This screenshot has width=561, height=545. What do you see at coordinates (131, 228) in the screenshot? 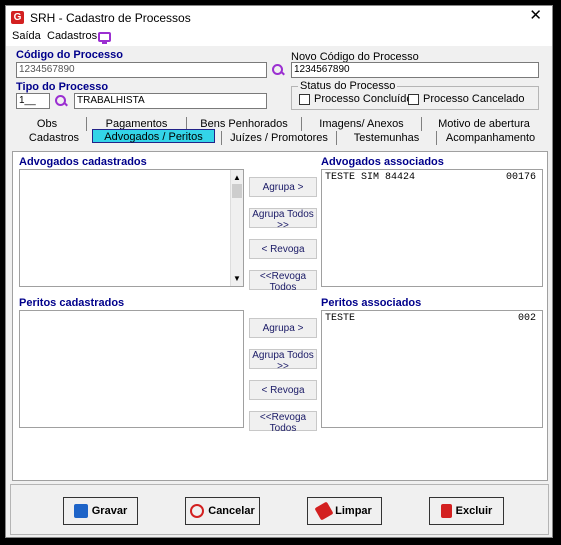
I see `advogados-cadastrados-list: ▲ ▼` at bounding box center [131, 228].